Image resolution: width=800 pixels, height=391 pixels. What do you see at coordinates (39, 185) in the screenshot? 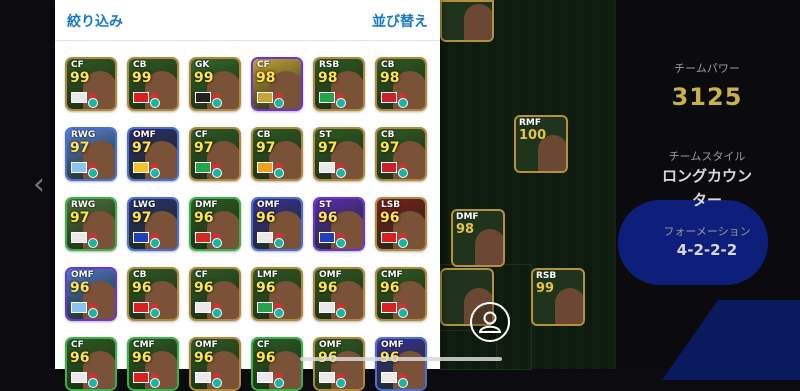
I see `chevron-left-icon: ‹` at bounding box center [39, 185].